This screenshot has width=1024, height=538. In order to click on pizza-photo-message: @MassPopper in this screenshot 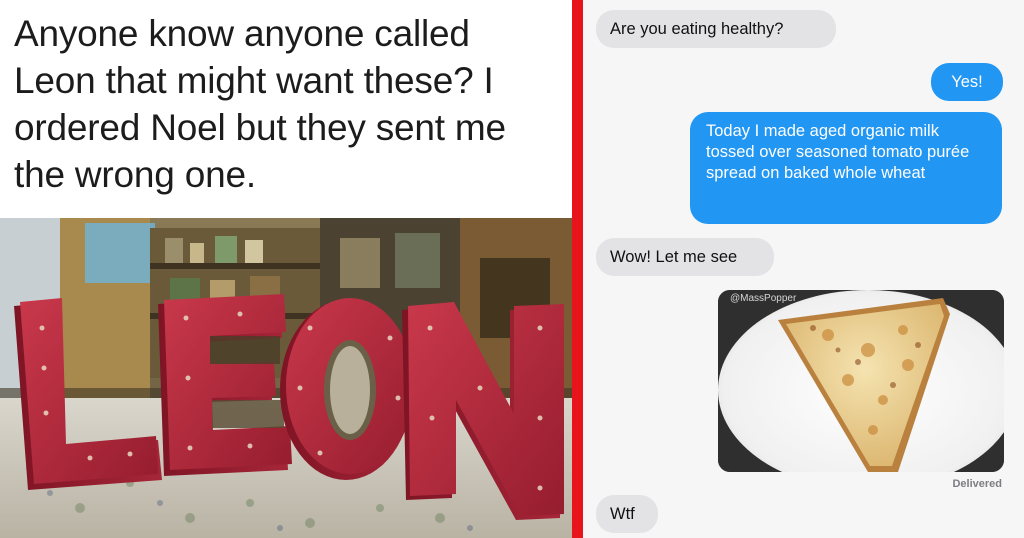, I will do `click(861, 381)`.